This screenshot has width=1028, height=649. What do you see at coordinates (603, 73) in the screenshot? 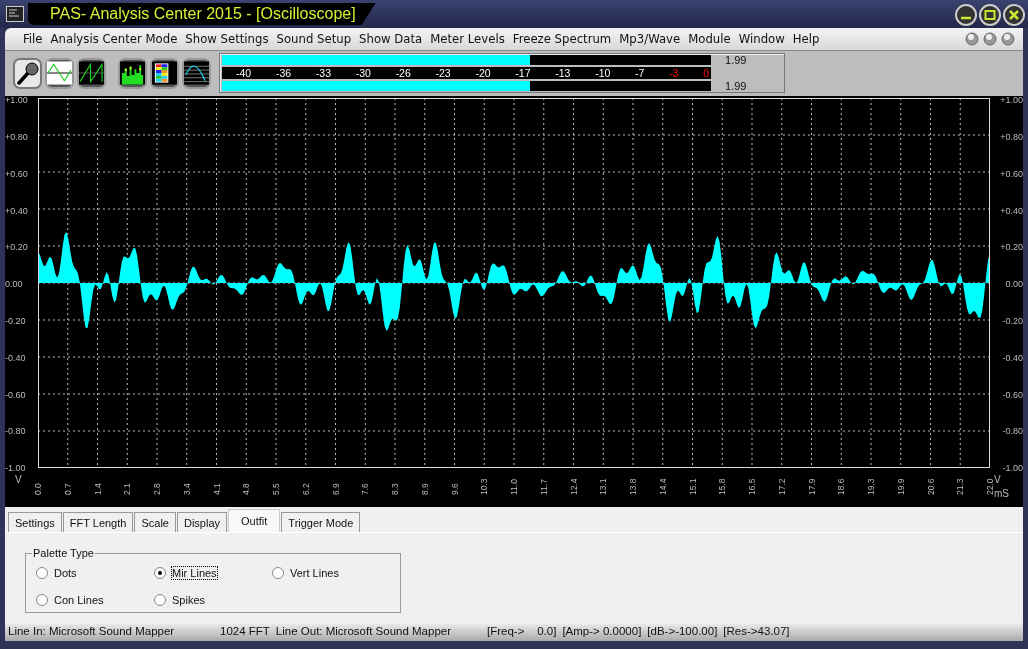
I see `meter-scale-label: -10` at bounding box center [603, 73].